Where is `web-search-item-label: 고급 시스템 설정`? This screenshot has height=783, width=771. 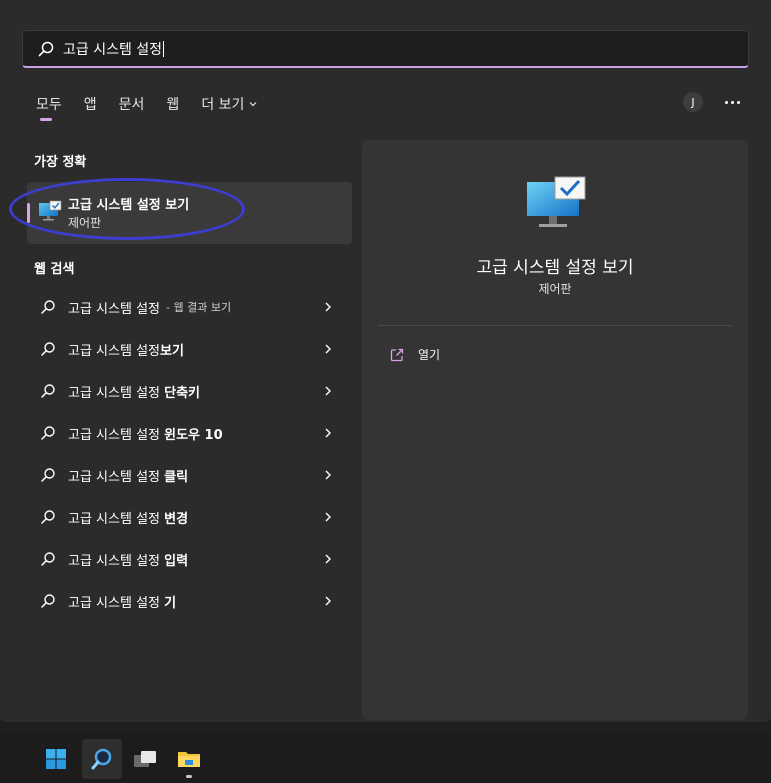
web-search-item-label: 고급 시스템 설정 is located at coordinates (114, 307).